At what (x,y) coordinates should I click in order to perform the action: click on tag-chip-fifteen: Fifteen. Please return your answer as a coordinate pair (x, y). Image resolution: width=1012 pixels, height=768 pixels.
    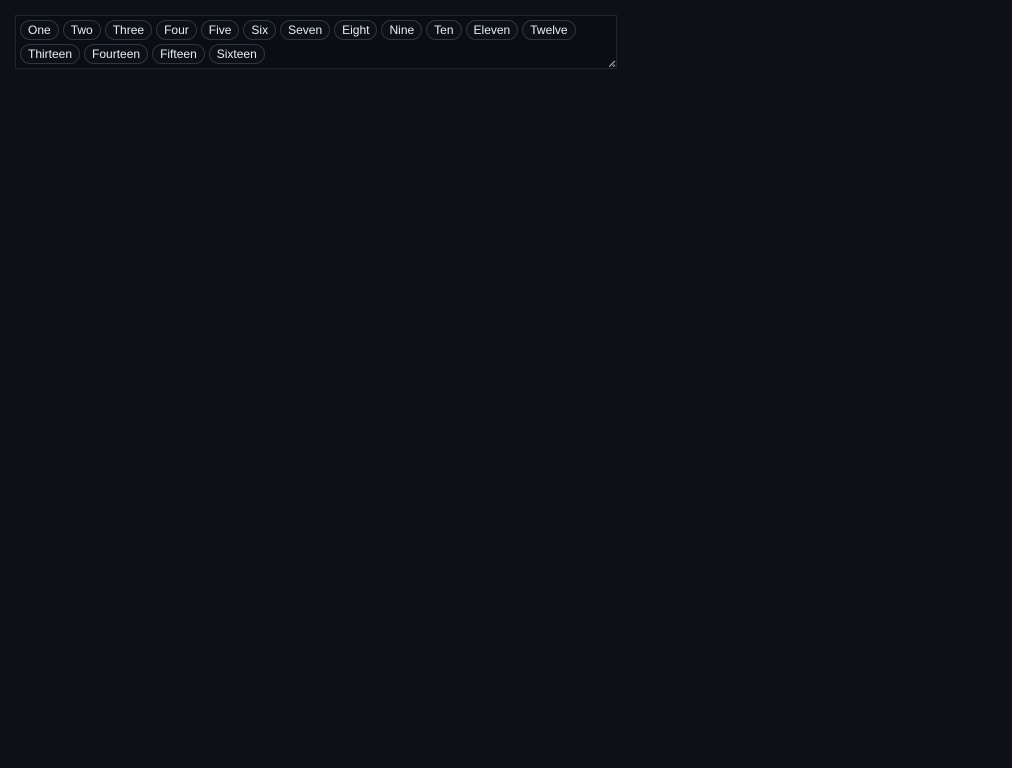
    Looking at the image, I should click on (178, 54).